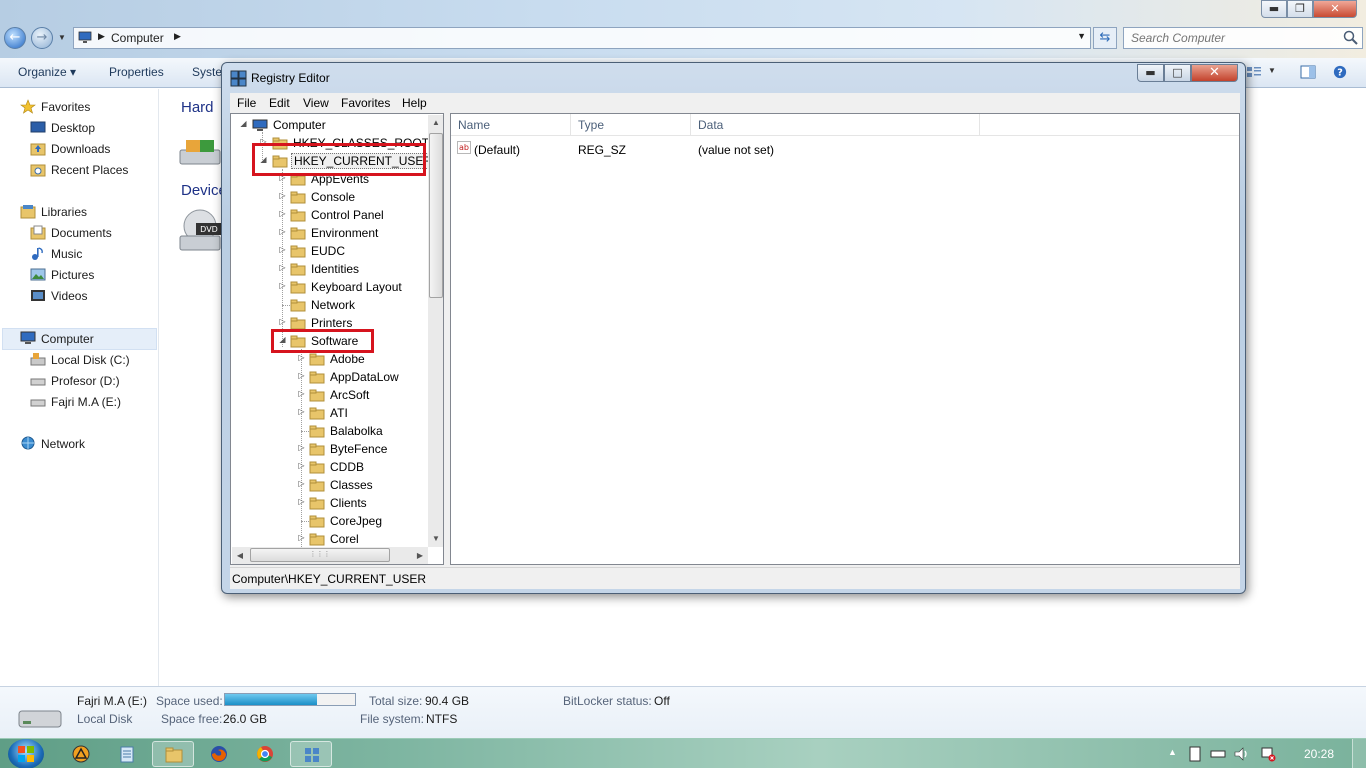  Describe the element at coordinates (497, 150) in the screenshot. I see `value-name: (Default)` at that location.